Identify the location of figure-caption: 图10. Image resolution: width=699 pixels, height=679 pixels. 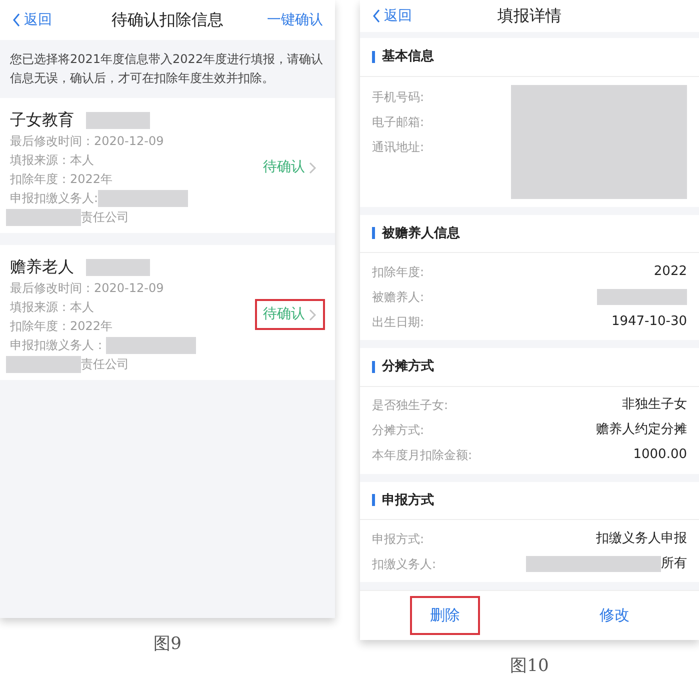
(529, 666).